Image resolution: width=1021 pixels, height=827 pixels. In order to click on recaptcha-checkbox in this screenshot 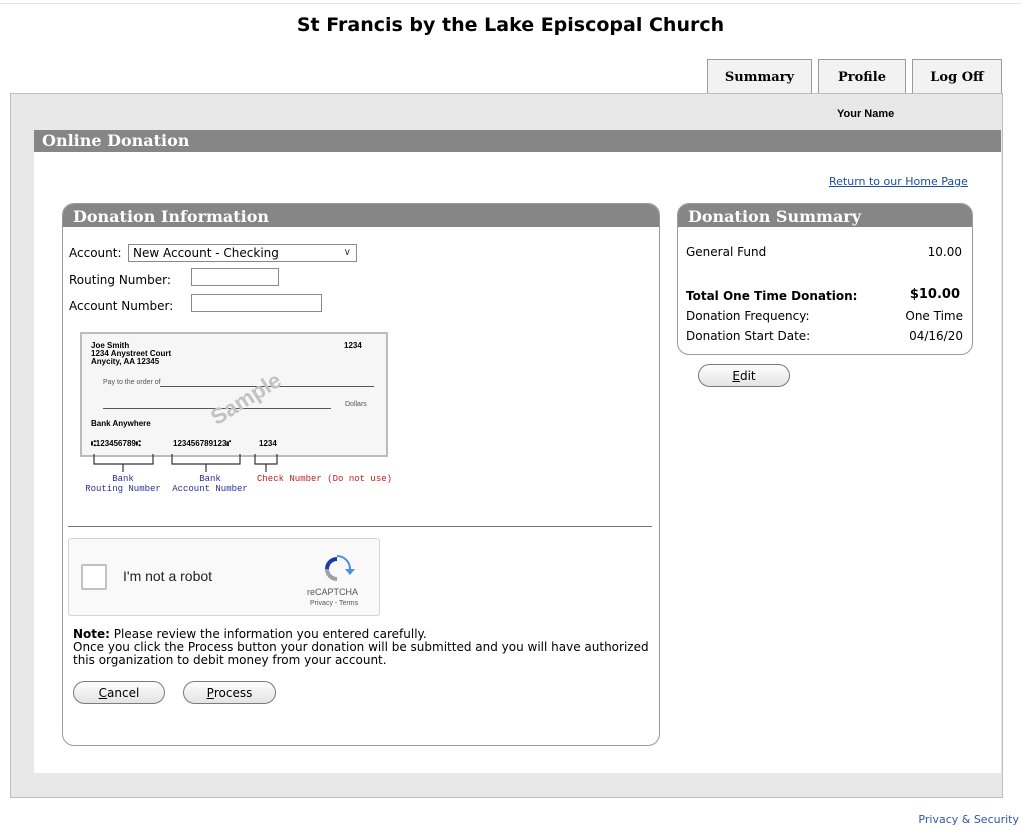, I will do `click(94, 577)`.